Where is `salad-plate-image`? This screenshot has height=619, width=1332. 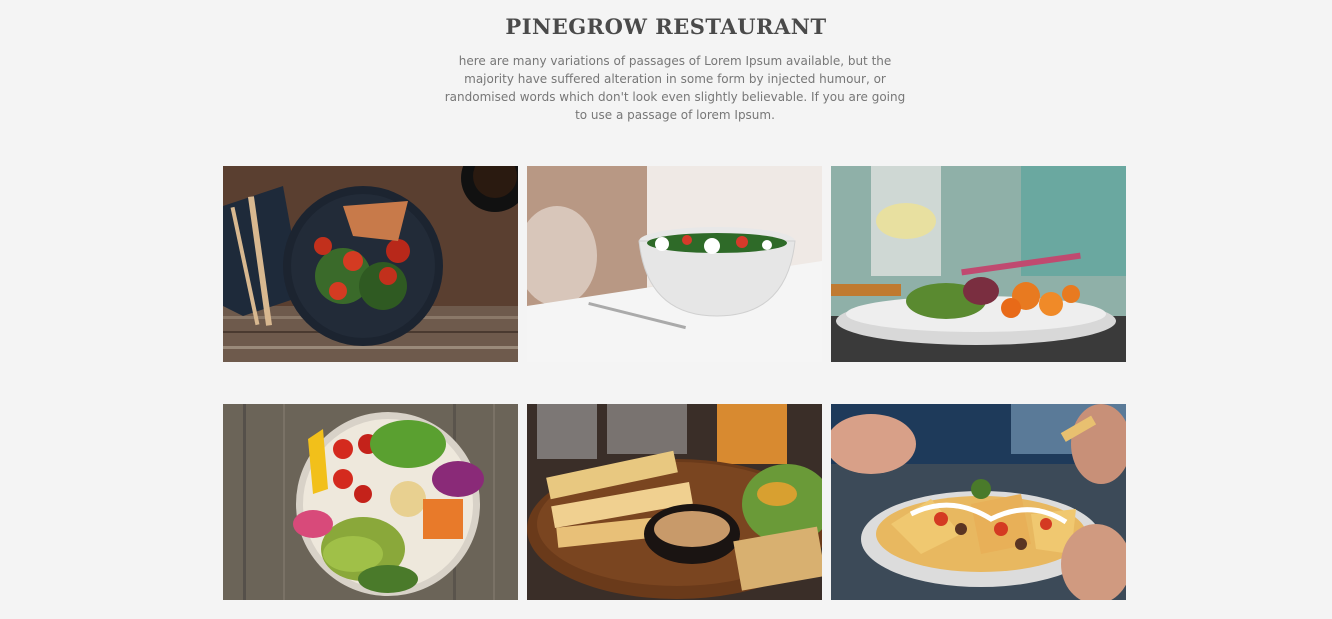
salad-plate-image is located at coordinates (370, 264).